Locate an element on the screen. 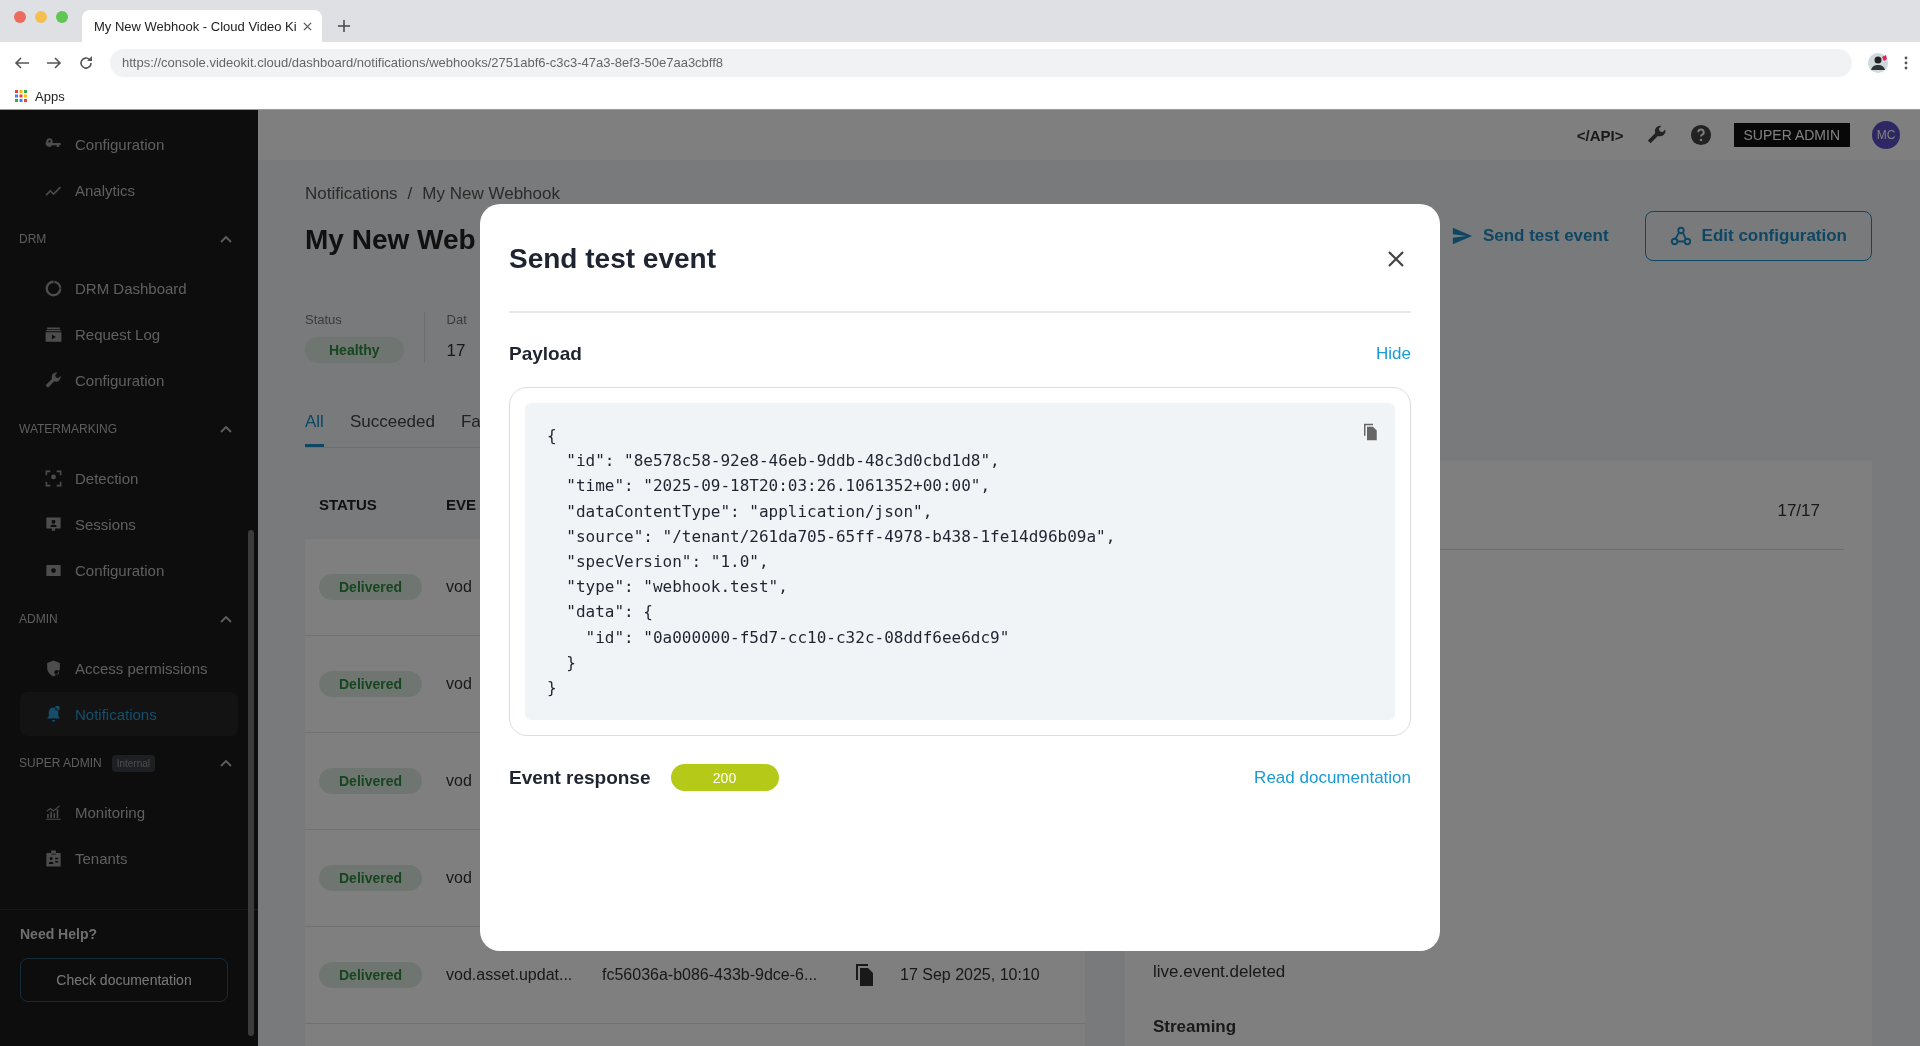 The image size is (1920, 1046). sidebar-item: Tenants is located at coordinates (129, 858).